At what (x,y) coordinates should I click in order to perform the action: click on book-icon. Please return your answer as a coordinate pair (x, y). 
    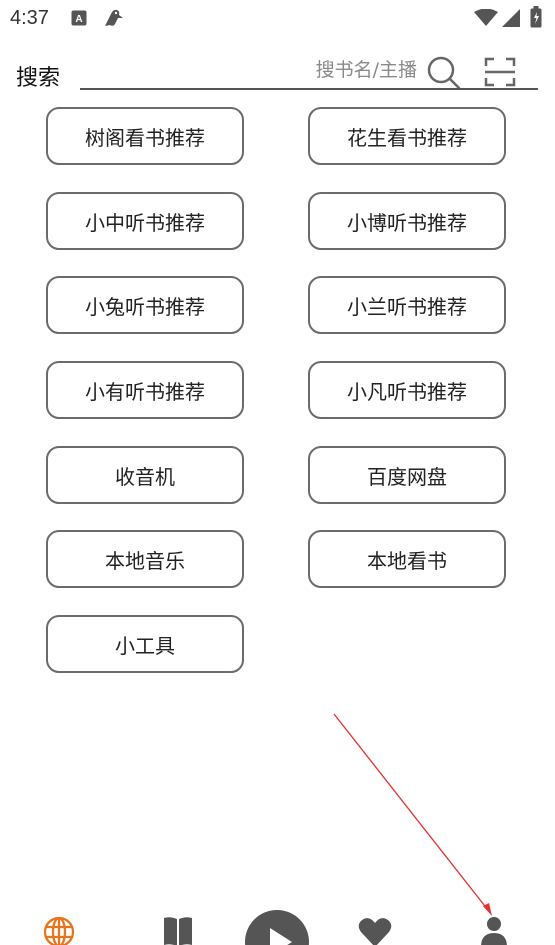
    Looking at the image, I should click on (178, 930).